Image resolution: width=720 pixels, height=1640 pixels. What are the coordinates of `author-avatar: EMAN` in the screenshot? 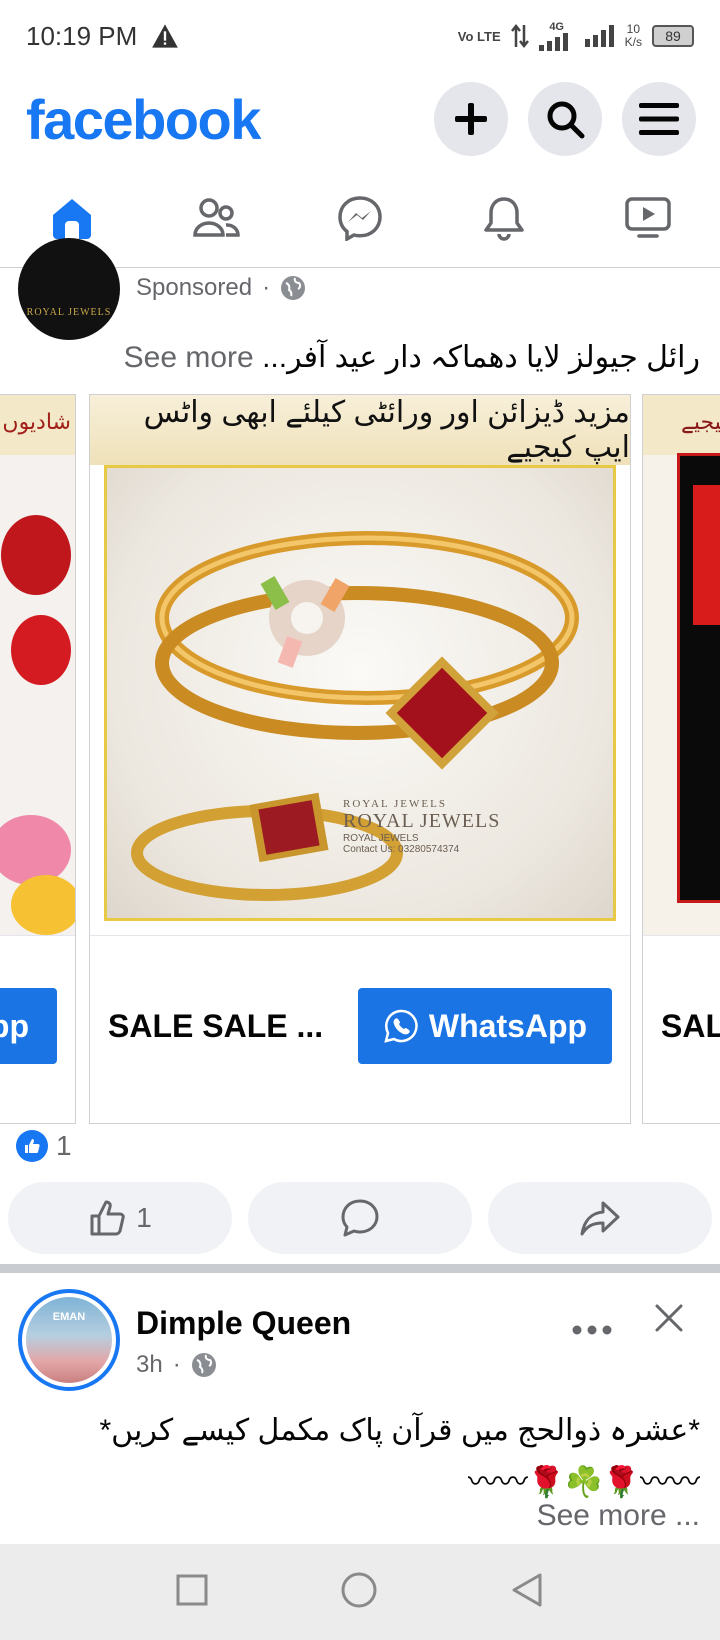 It's located at (69, 1340).